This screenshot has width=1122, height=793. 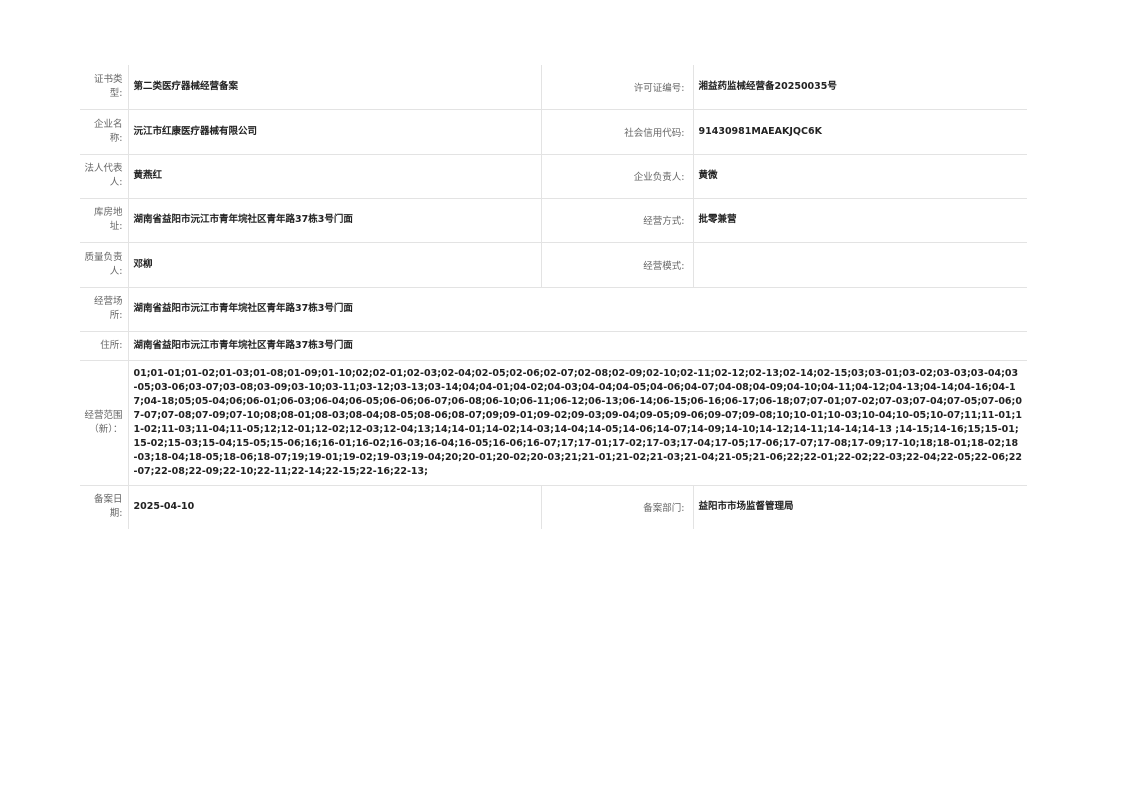 What do you see at coordinates (104, 131) in the screenshot?
I see `company-name-label: 企业名称:` at bounding box center [104, 131].